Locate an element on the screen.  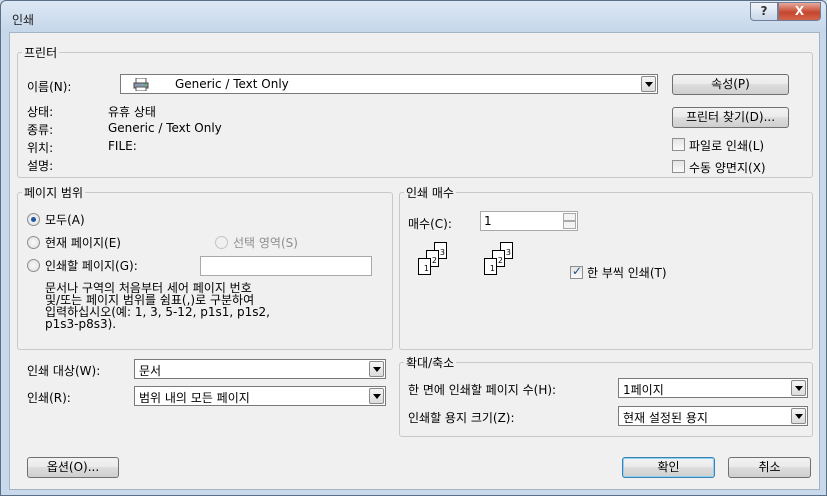
copies-count-label: 매수(C): is located at coordinates (430, 224).